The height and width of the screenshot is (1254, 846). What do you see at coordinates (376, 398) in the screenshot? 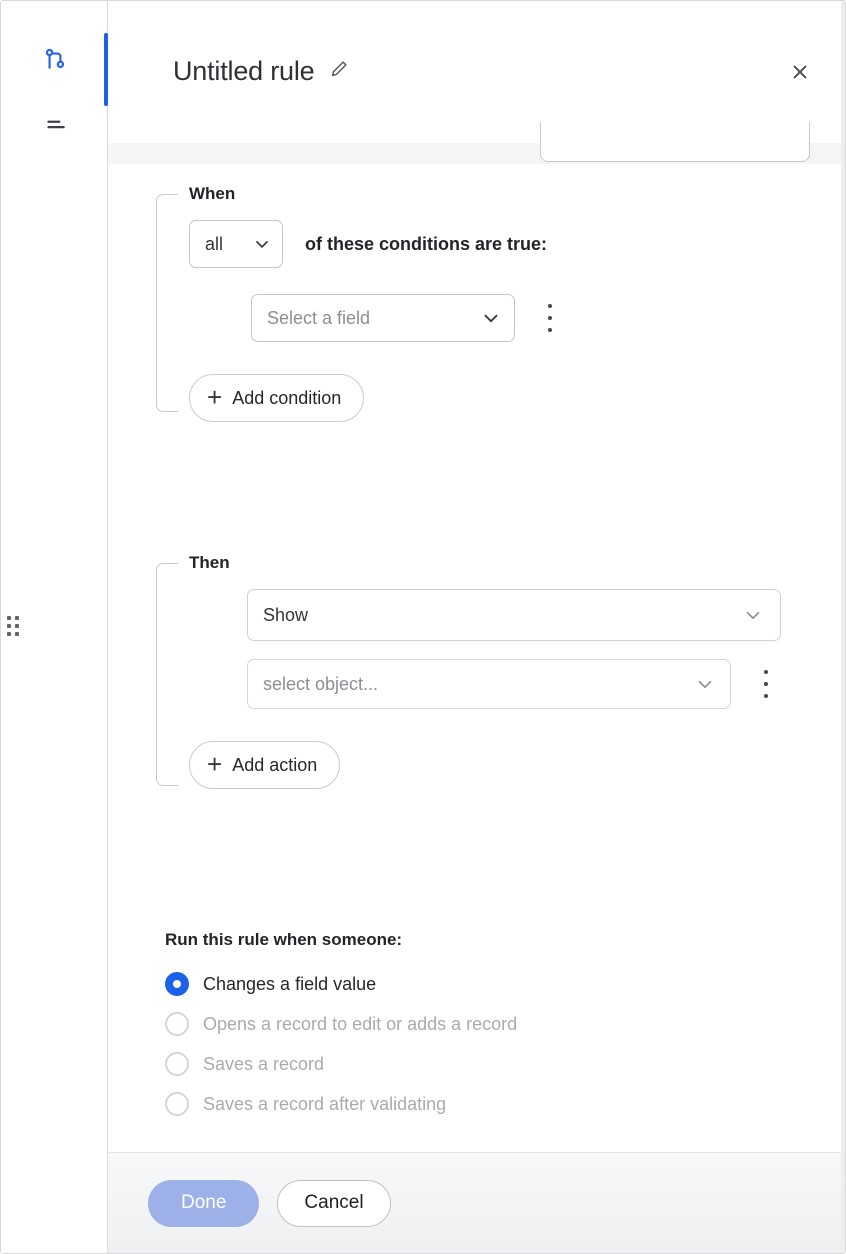
I see `add-condition-wrap: + Add condition` at bounding box center [376, 398].